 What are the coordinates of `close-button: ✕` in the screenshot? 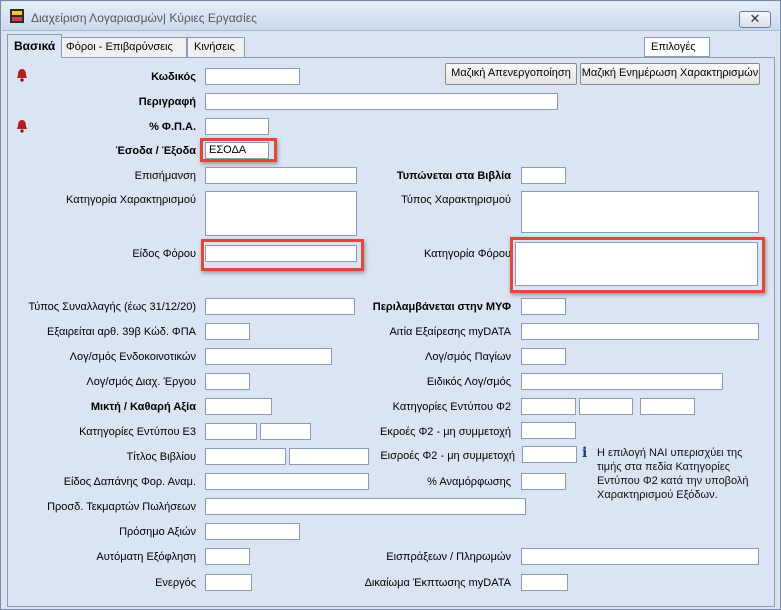 It's located at (755, 19).